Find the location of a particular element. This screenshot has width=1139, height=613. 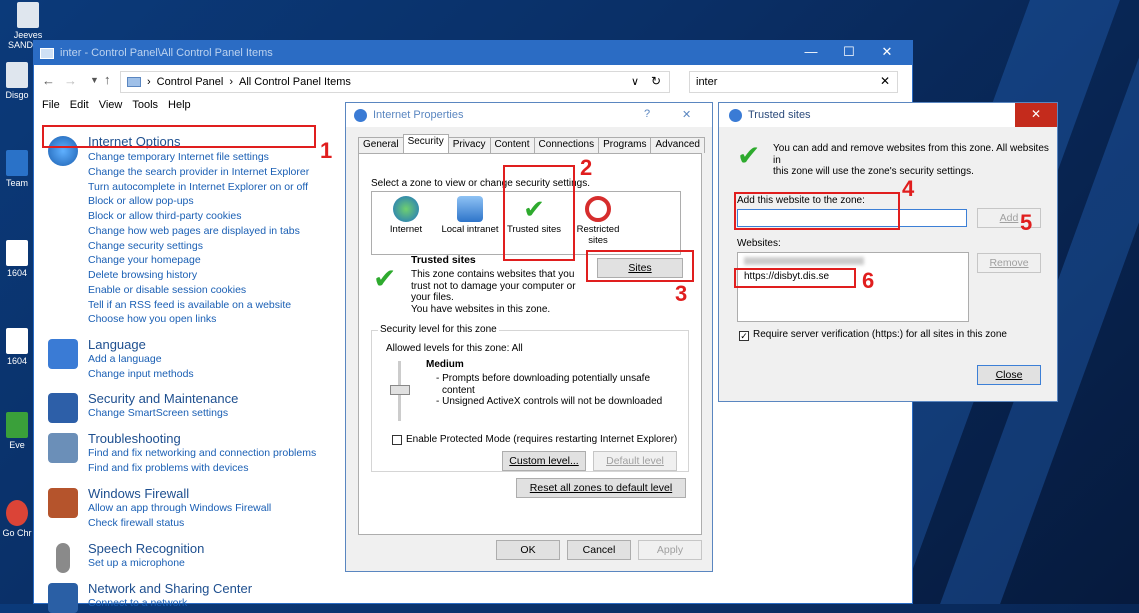

refresh-icon: ↻ is located at coordinates (656, 81).